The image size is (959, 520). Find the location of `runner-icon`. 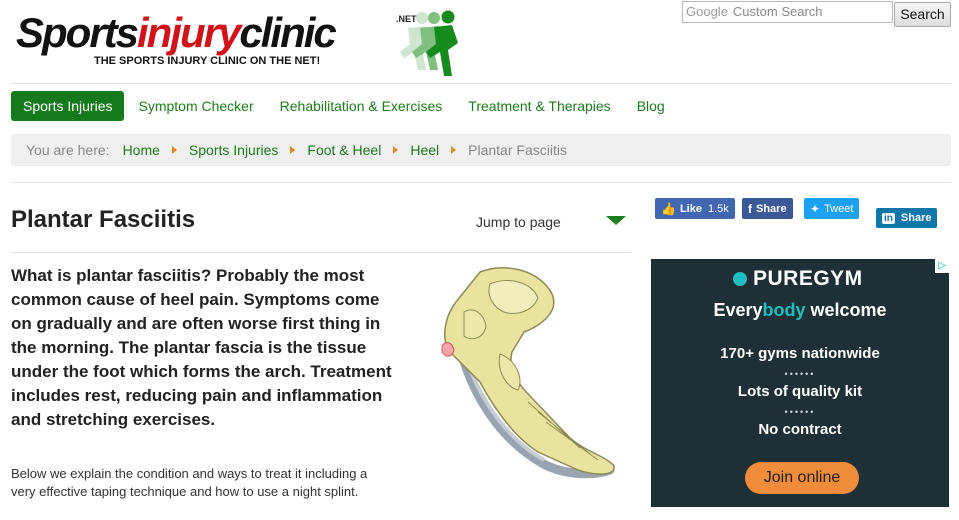

runner-icon is located at coordinates (429, 43).